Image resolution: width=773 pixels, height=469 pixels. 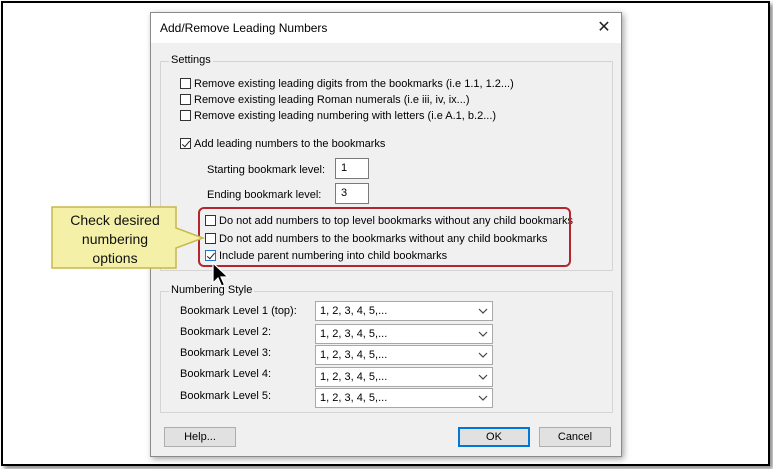 I want to click on callout-line-3: options, so click(x=115, y=258).